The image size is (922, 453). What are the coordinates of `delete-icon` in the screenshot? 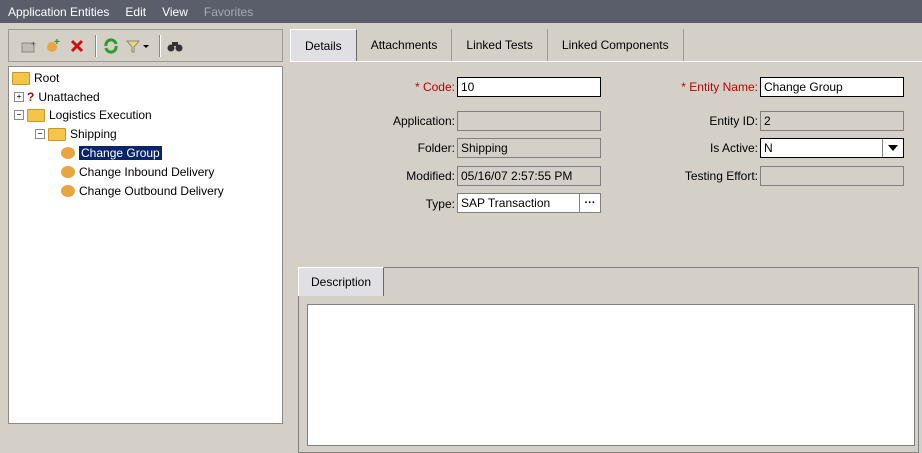 It's located at (77, 46).